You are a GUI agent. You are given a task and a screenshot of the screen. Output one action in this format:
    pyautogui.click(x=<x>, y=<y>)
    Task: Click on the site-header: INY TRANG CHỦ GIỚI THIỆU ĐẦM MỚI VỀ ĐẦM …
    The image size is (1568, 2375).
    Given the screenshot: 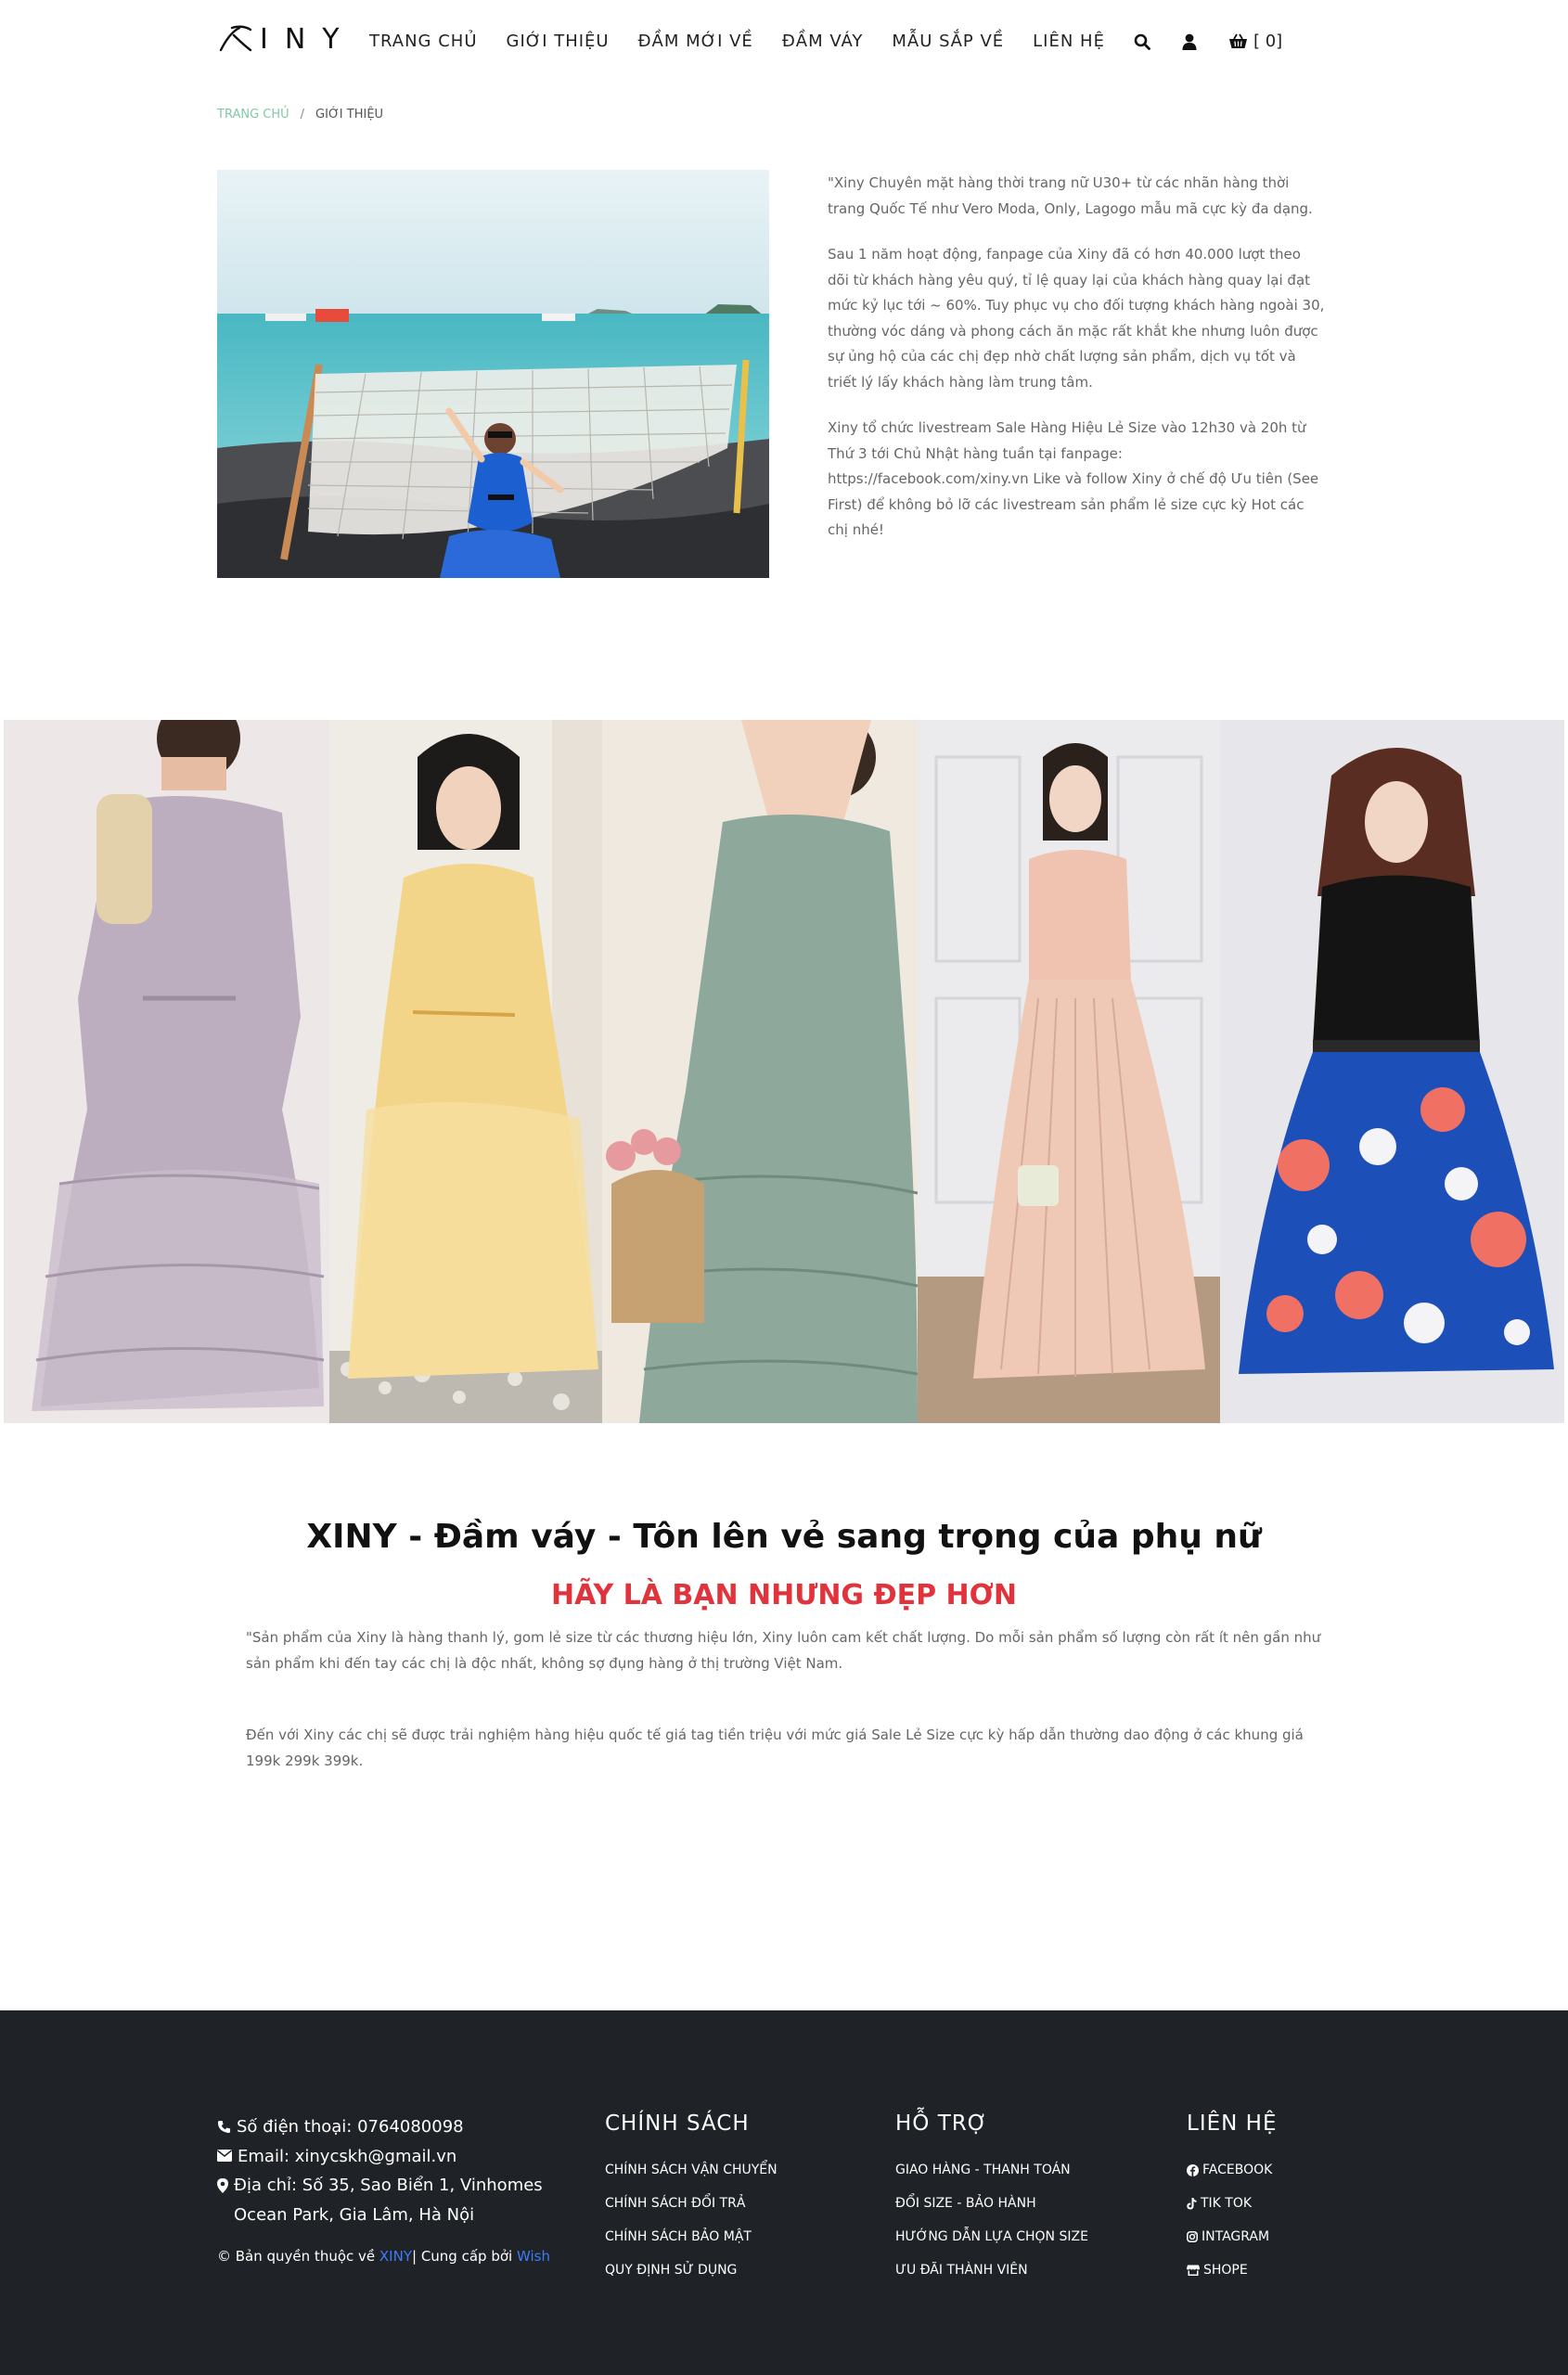 What is the action you would take?
    pyautogui.click(x=784, y=45)
    